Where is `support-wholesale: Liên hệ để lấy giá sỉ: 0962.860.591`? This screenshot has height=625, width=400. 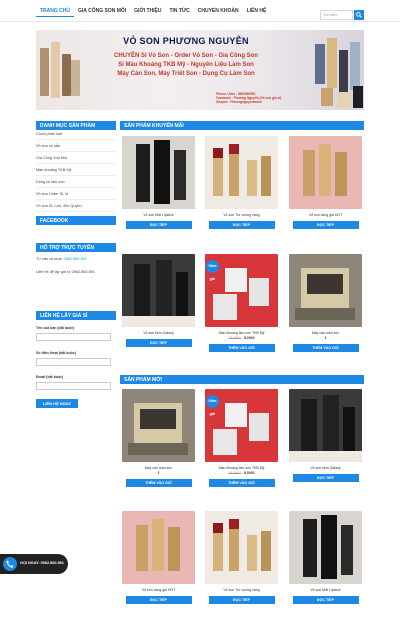
support-wholesale: Liên hệ để lấy giá sỉ: 0962.860.591 is located at coordinates (65, 272).